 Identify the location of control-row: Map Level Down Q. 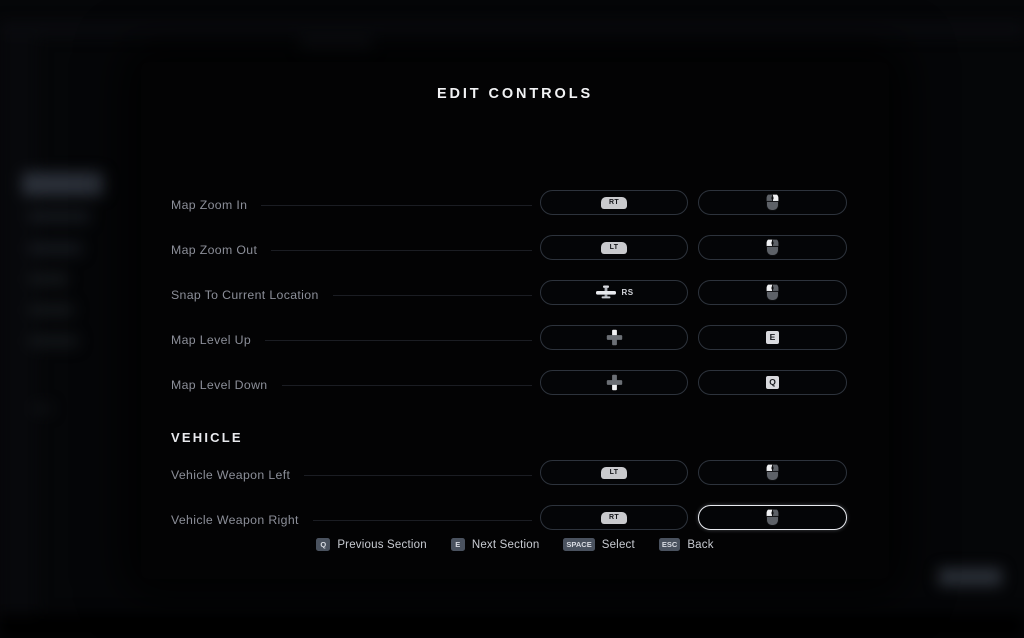
(515, 385).